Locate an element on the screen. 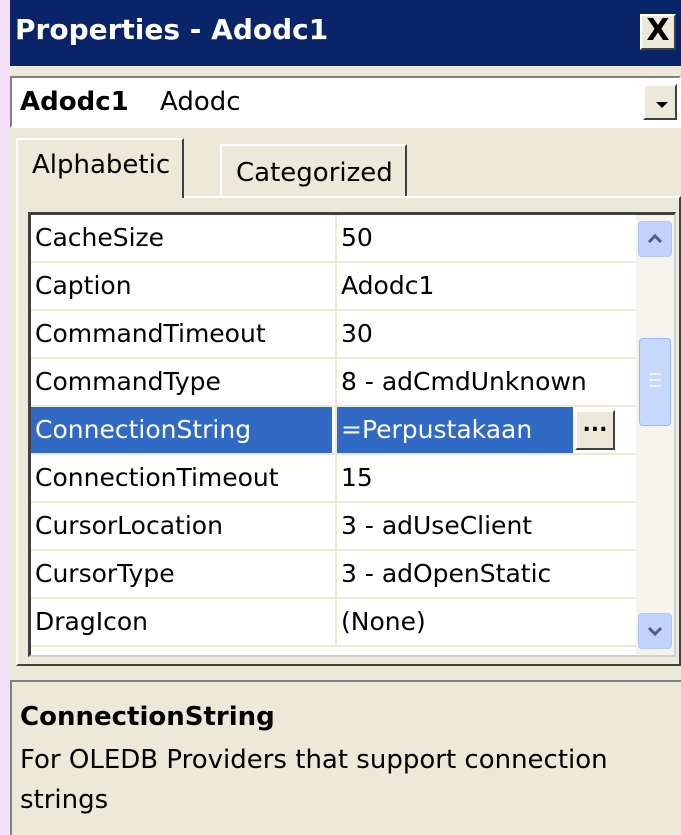 Image resolution: width=681 pixels, height=835 pixels. scroll-thumb is located at coordinates (655, 382).